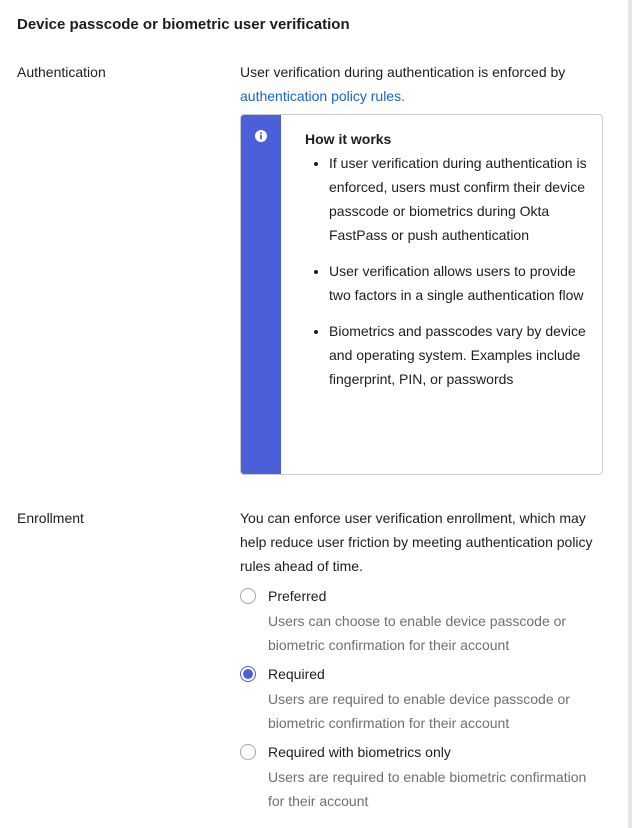 The image size is (632, 828). I want to click on radio-button-required, so click(248, 674).